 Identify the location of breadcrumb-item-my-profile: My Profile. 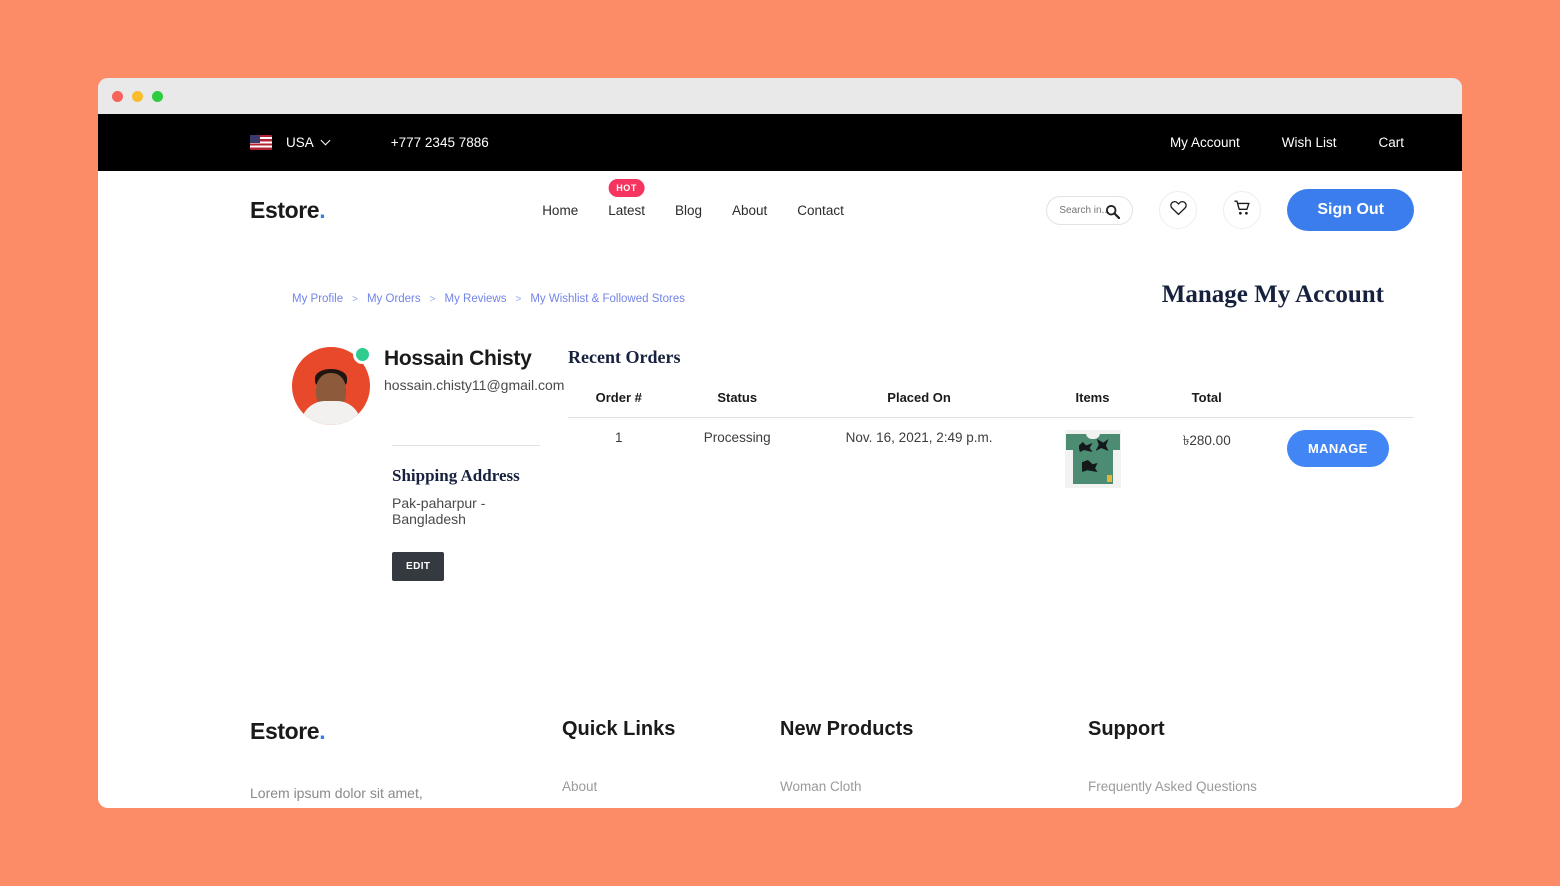
(317, 299).